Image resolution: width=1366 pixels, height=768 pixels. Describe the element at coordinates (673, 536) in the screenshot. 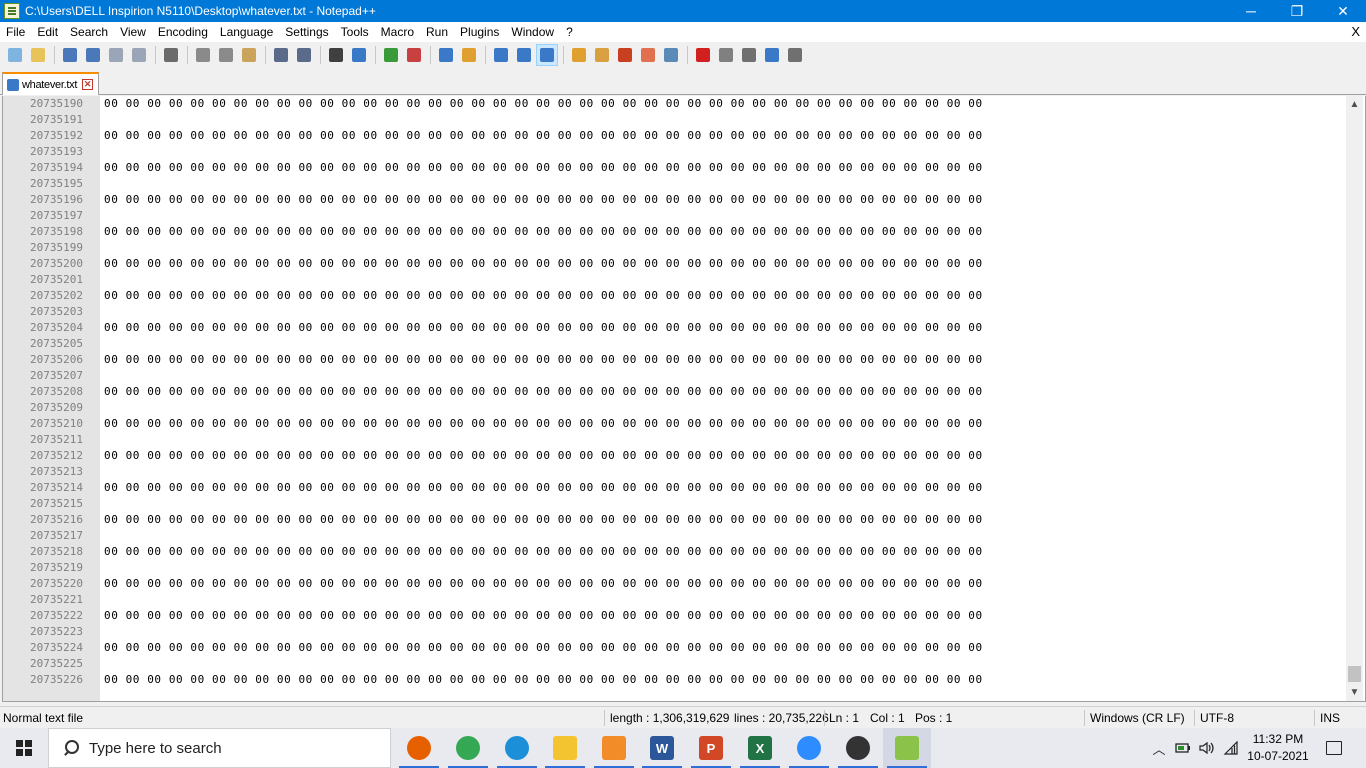

I see `editor-line: 20735217` at that location.